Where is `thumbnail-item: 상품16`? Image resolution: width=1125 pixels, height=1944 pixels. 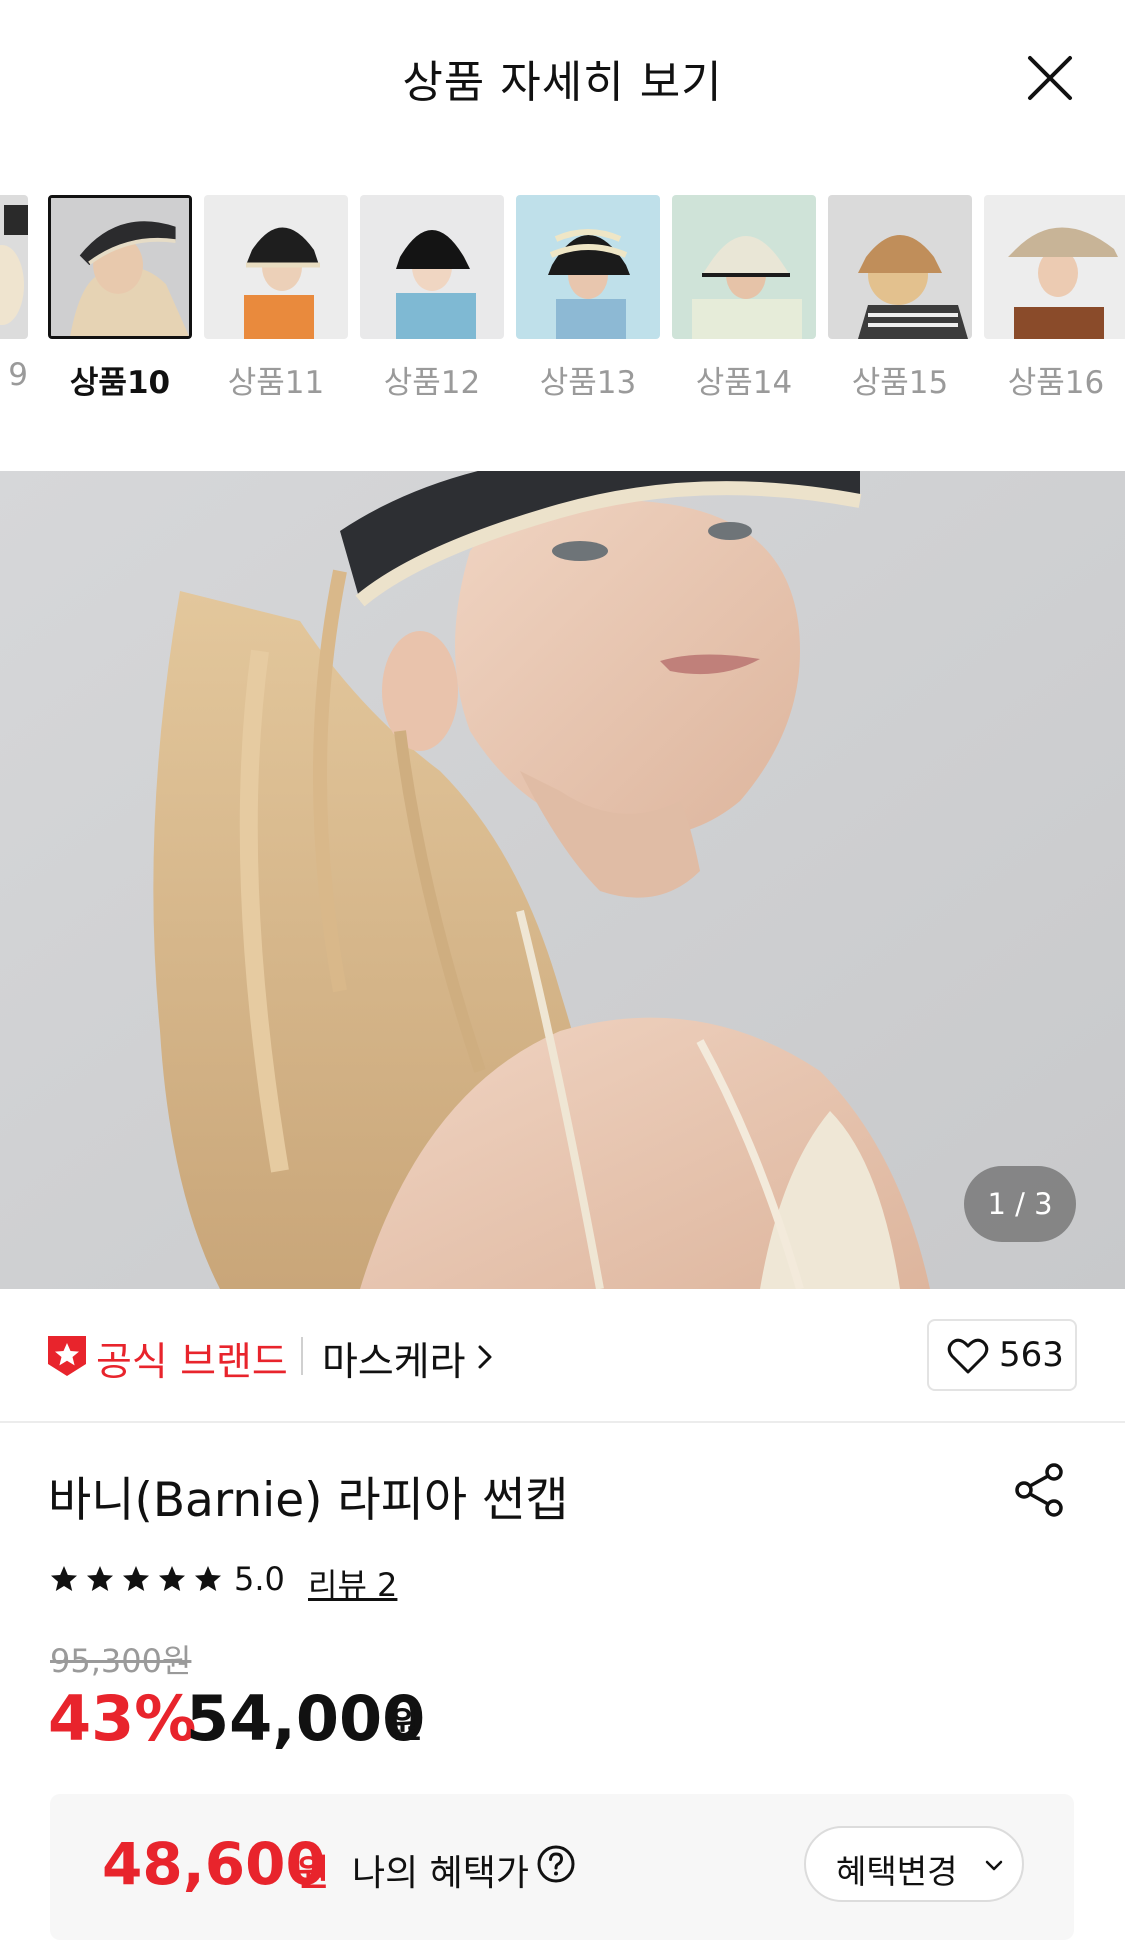 thumbnail-item: 상품16 is located at coordinates (1054, 298).